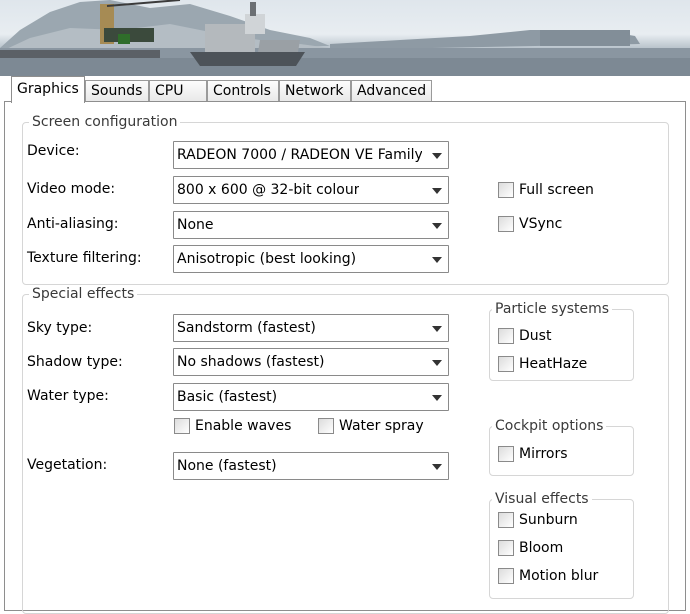 The height and width of the screenshot is (614, 690). What do you see at coordinates (311, 466) in the screenshot?
I see `vegetation-select: None (fastest)` at bounding box center [311, 466].